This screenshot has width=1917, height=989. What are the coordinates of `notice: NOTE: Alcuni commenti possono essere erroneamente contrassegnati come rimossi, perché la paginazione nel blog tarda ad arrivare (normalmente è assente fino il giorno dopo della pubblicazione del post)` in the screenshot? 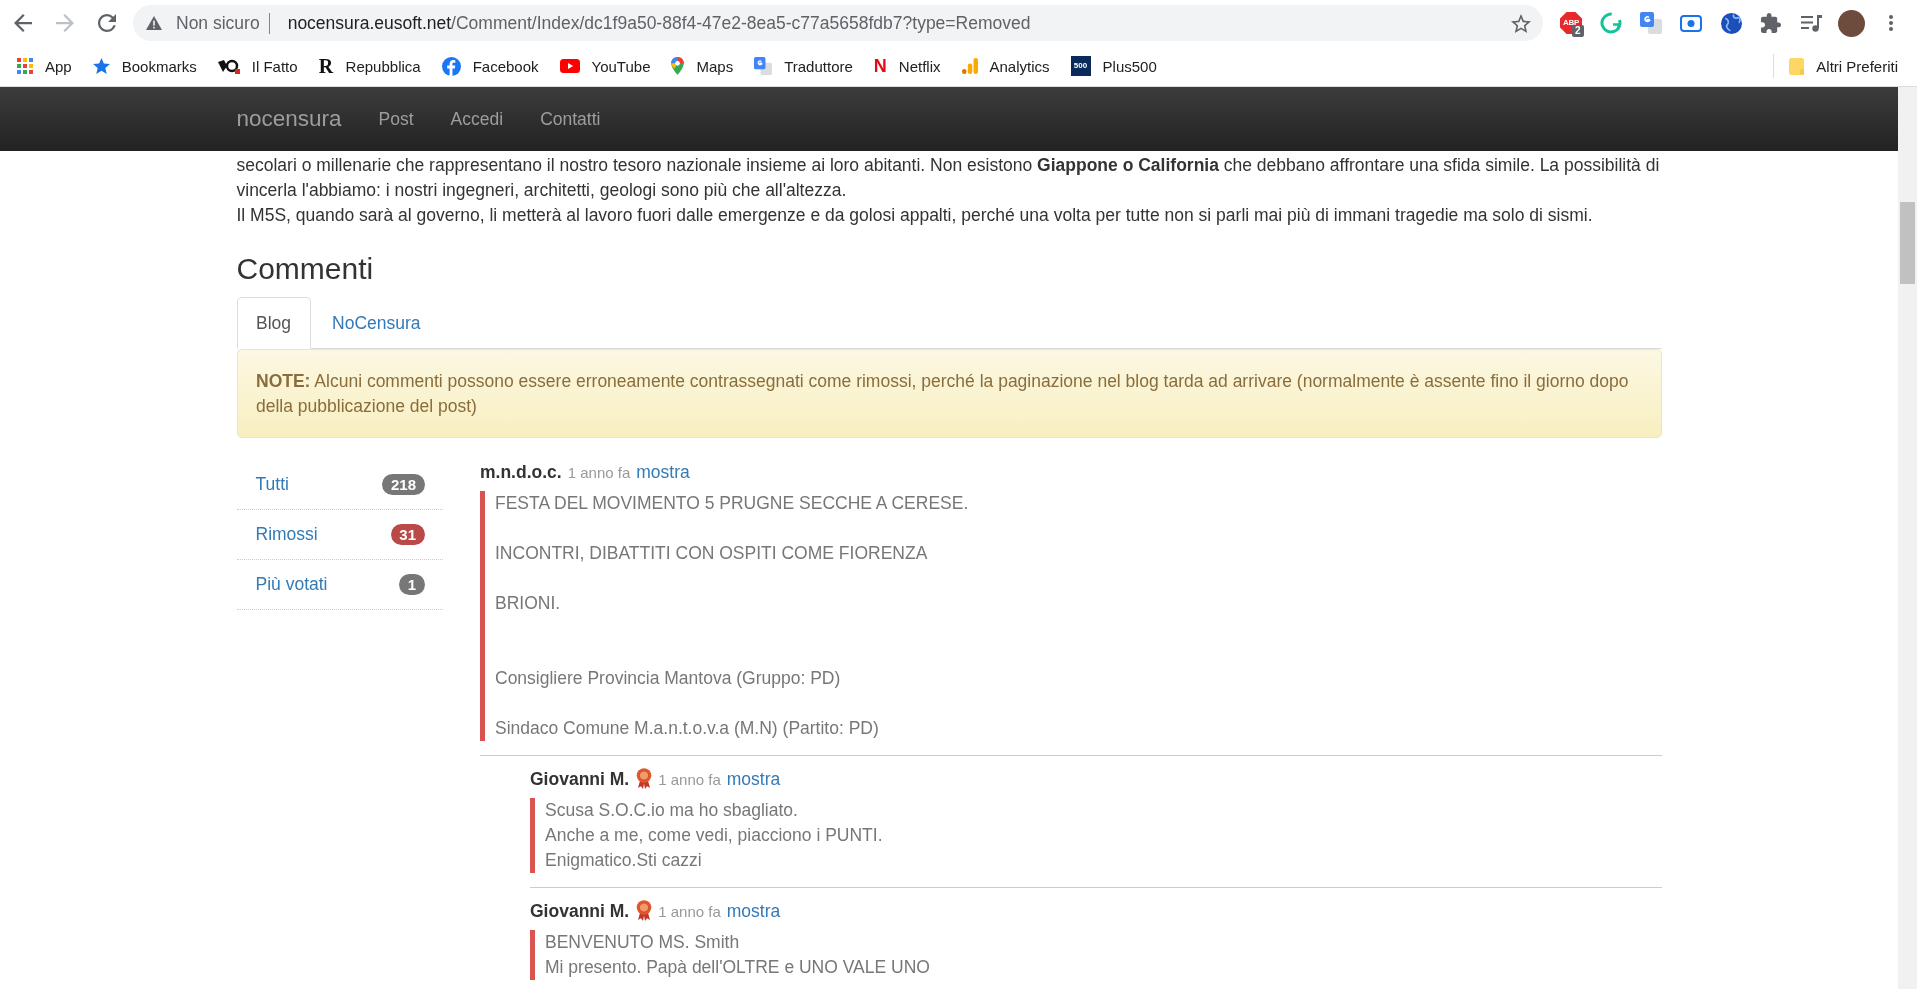 It's located at (949, 393).